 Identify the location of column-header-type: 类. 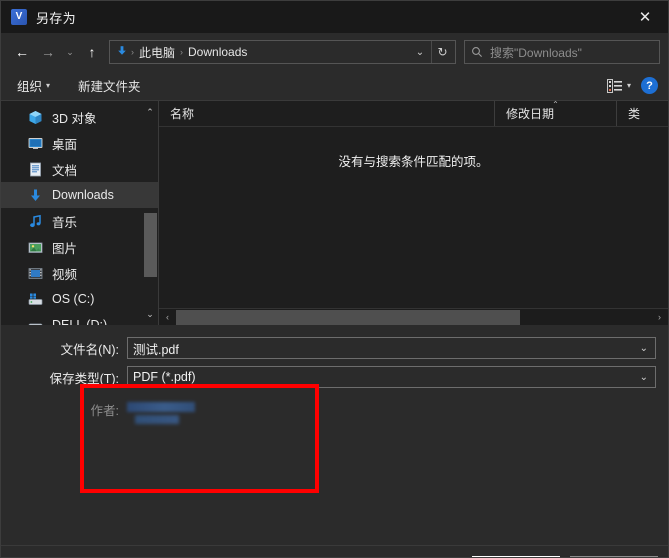
(642, 113).